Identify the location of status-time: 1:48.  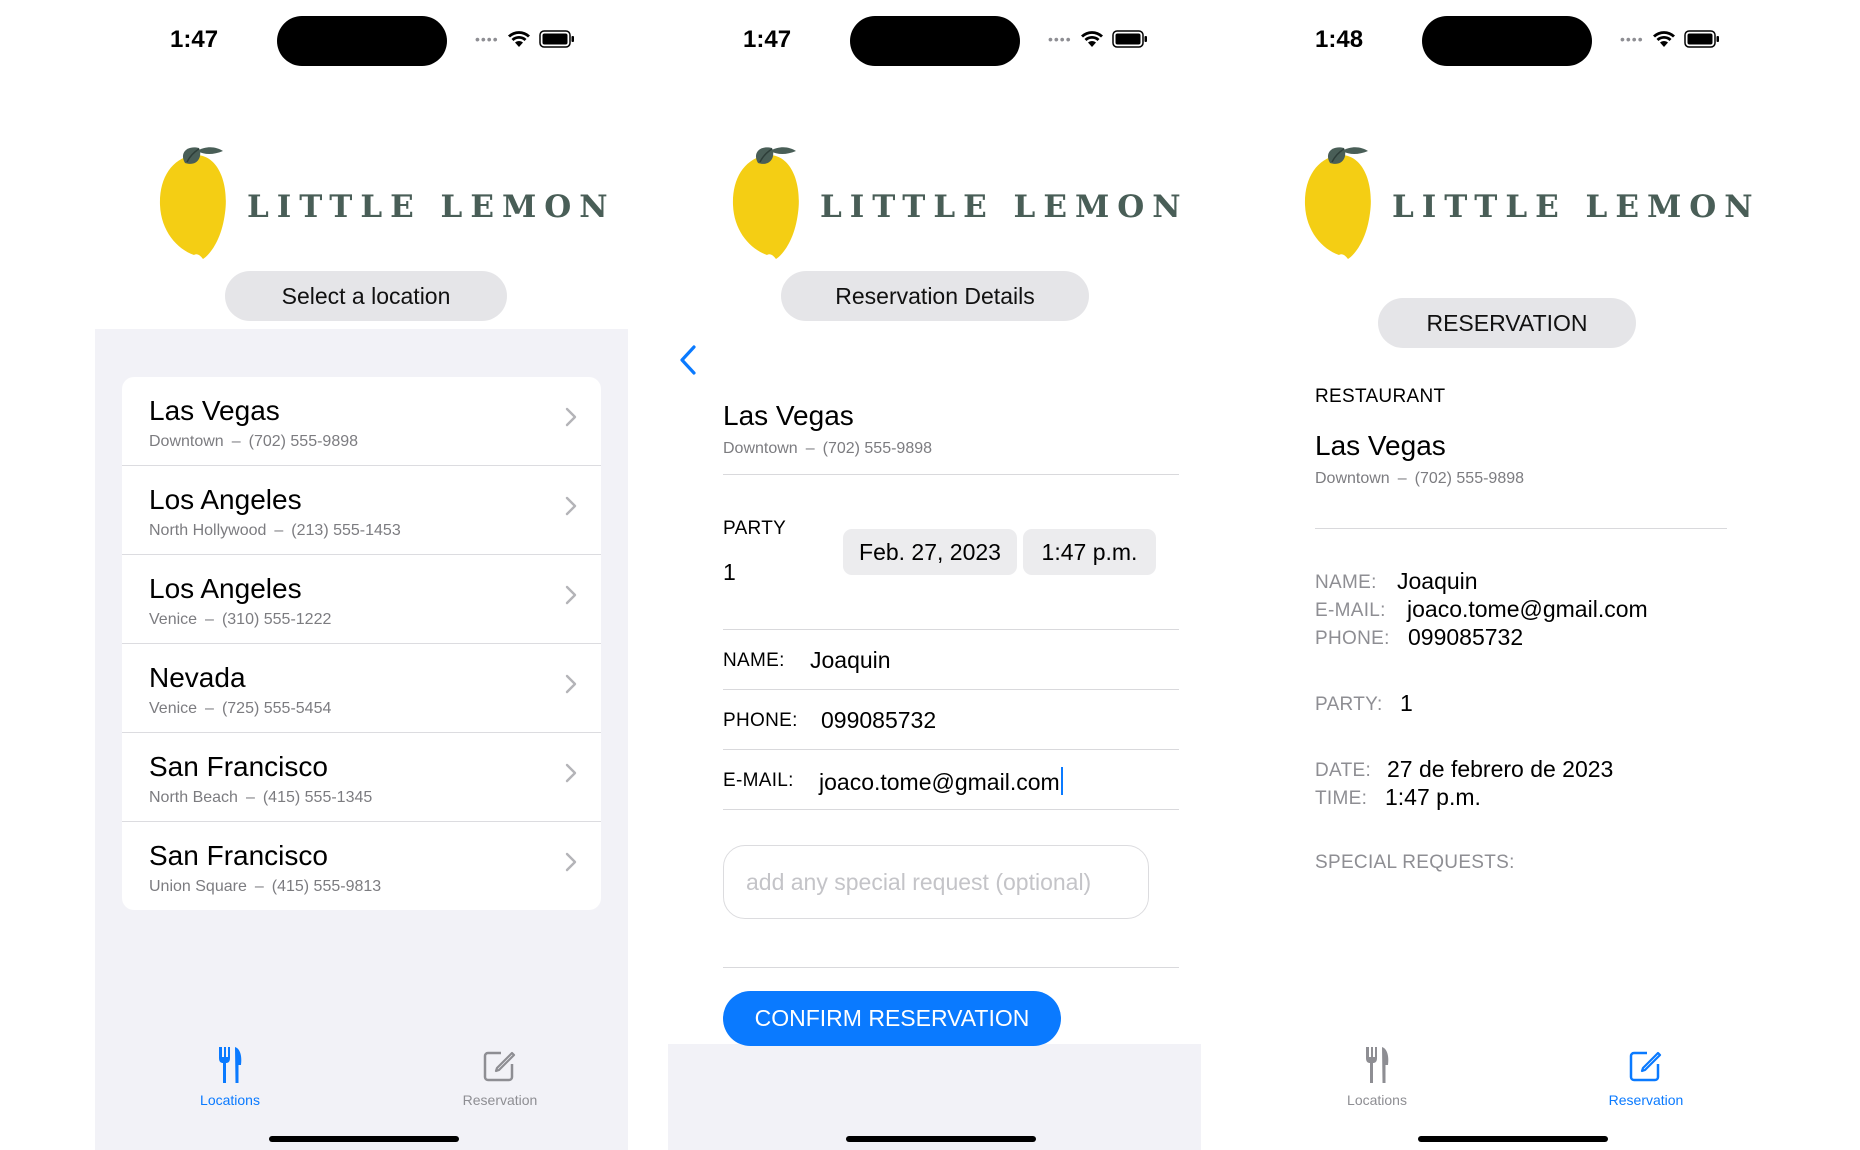
(1339, 39).